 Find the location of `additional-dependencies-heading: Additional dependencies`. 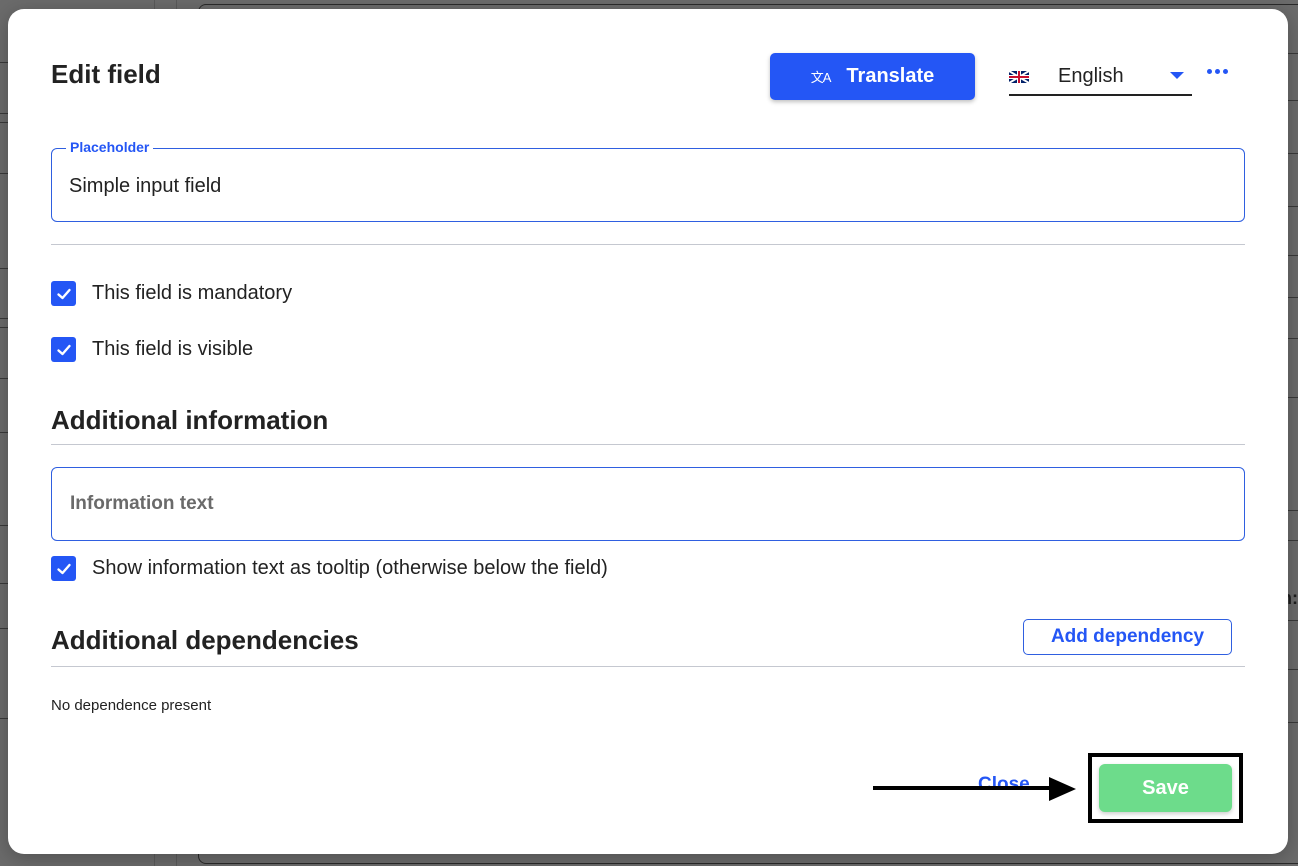

additional-dependencies-heading: Additional dependencies is located at coordinates (205, 640).